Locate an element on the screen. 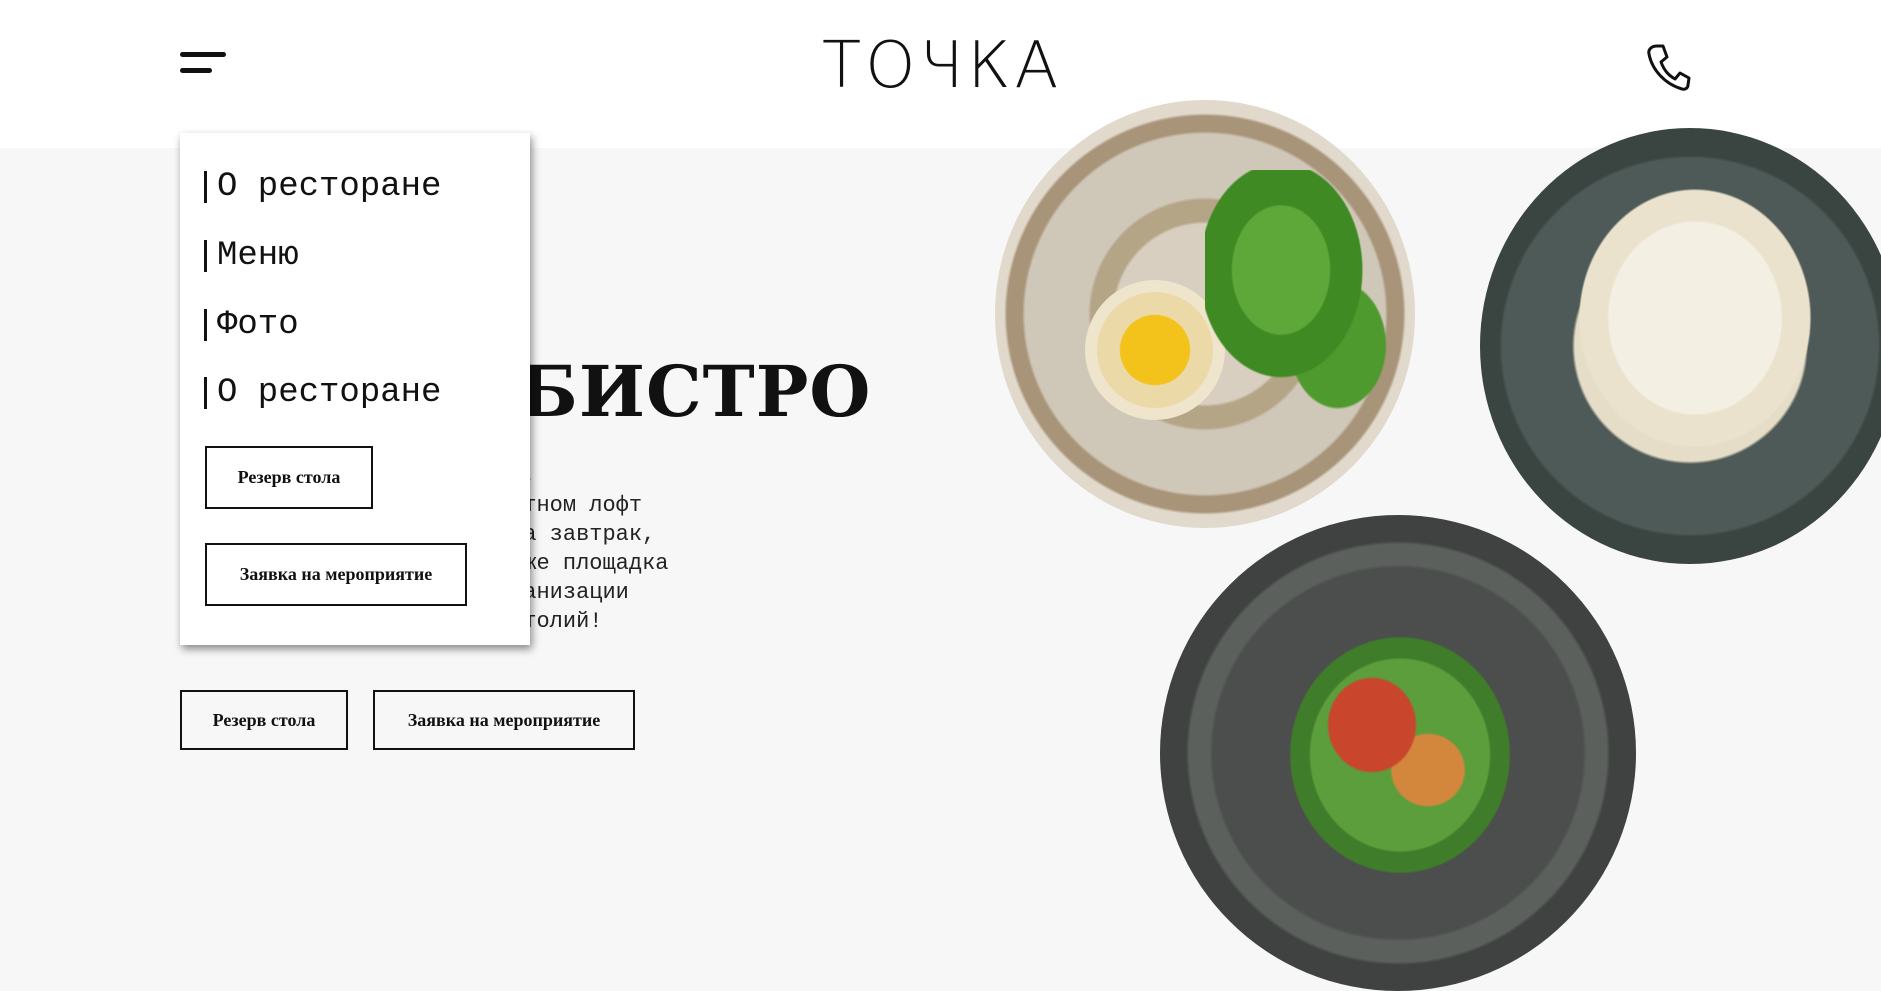 This screenshot has height=991, width=1881. dropdown-item-about: О ресторане is located at coordinates (322, 187).